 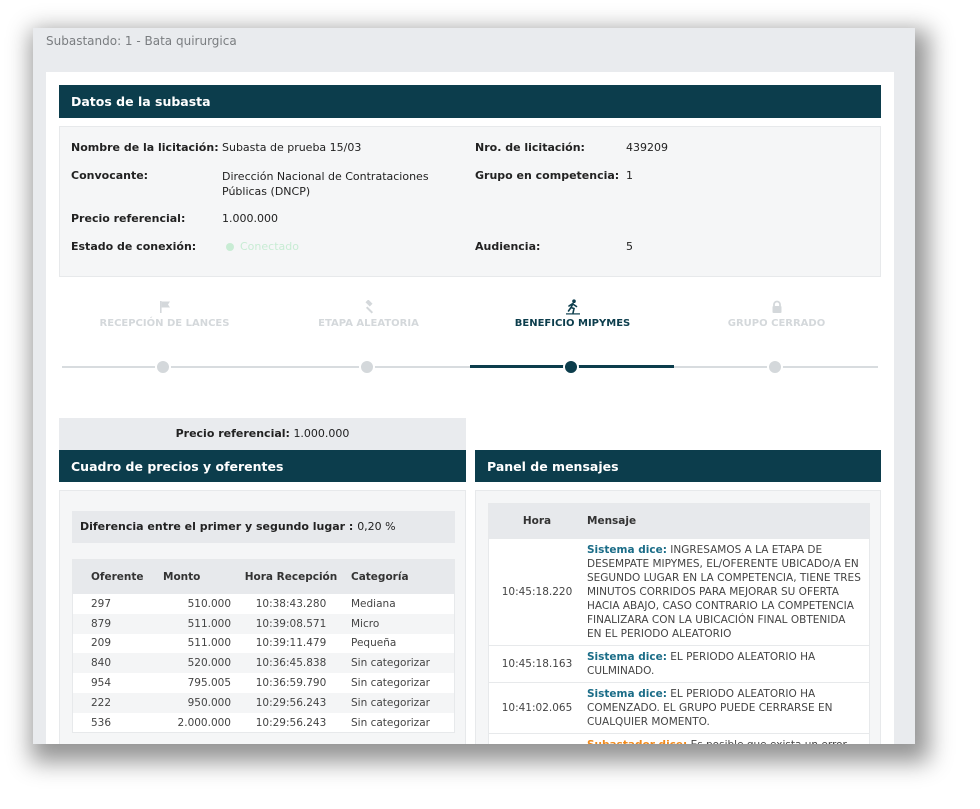 I want to click on stage-aleatoria: ETAPA ALEATORIA, so click(x=368, y=313).